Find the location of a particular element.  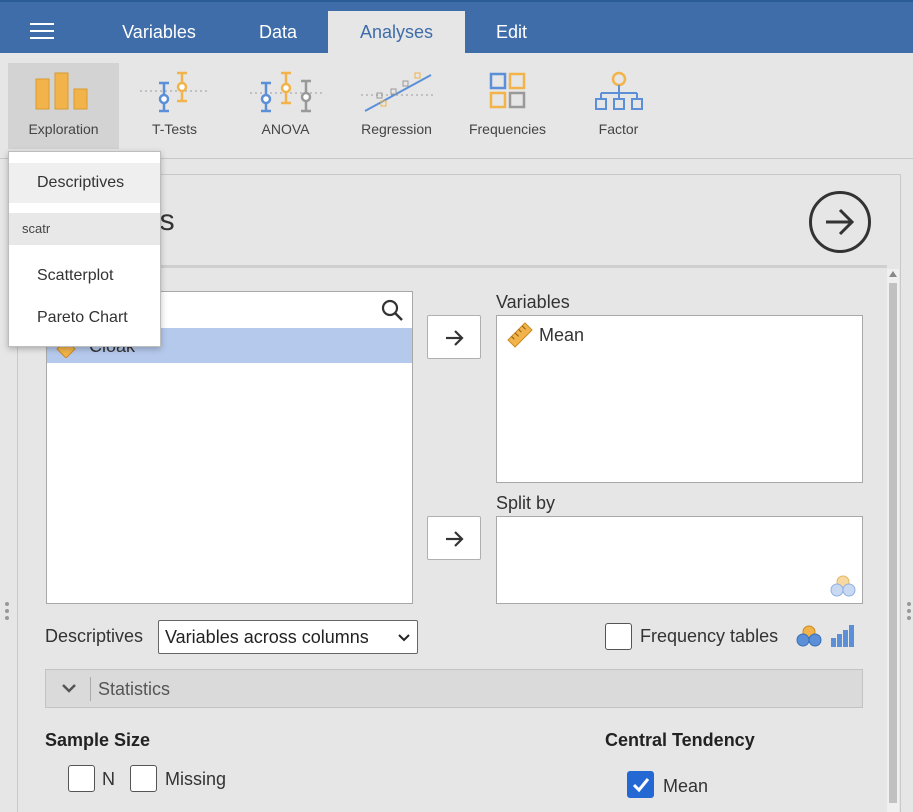

statistics-section-toggle: Statistics is located at coordinates (454, 688).